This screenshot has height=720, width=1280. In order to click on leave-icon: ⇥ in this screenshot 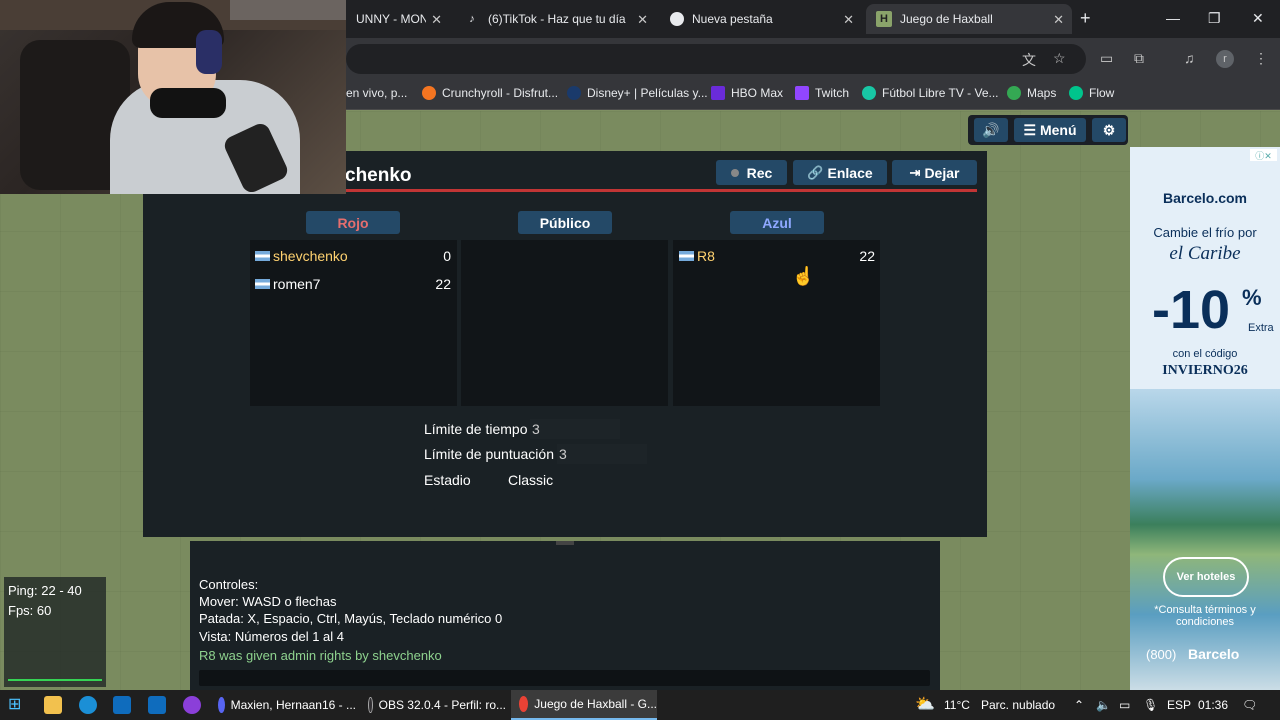, I will do `click(915, 172)`.